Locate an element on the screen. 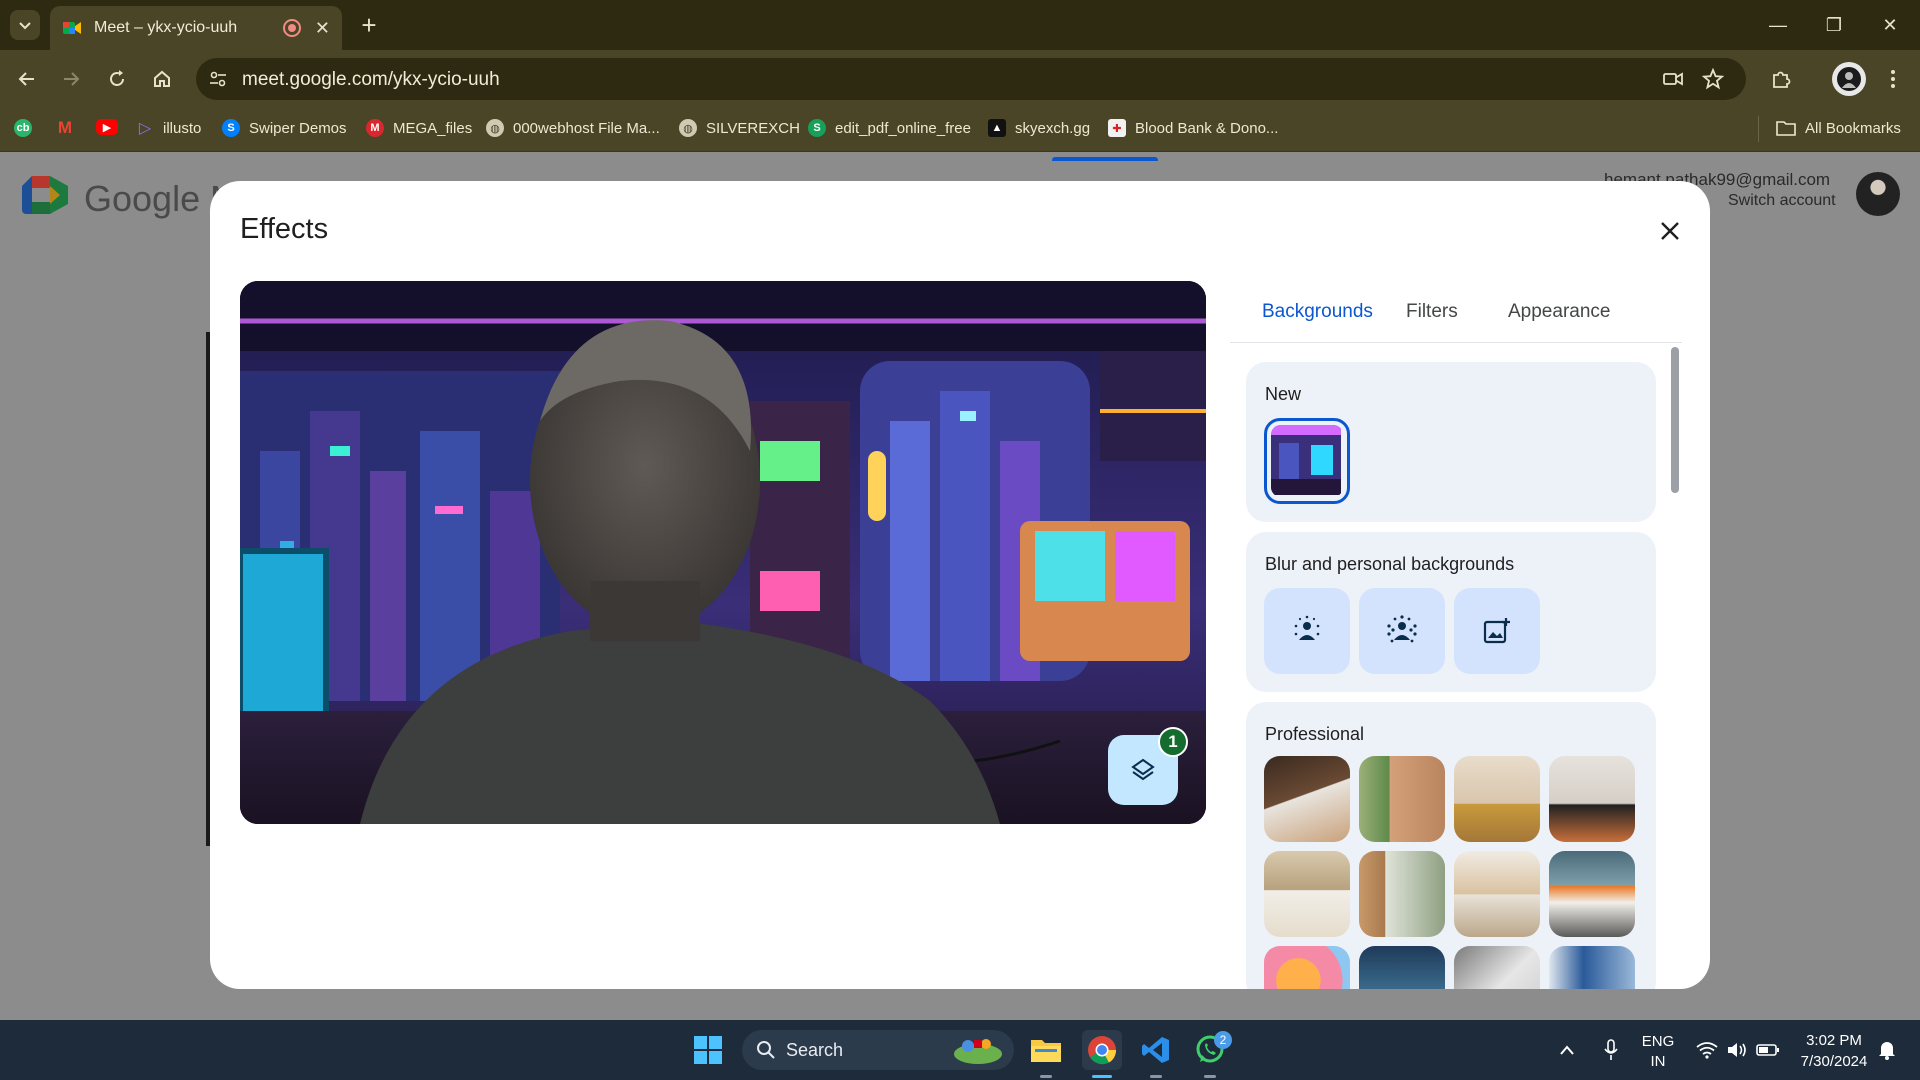  start-button is located at coordinates (708, 1050).